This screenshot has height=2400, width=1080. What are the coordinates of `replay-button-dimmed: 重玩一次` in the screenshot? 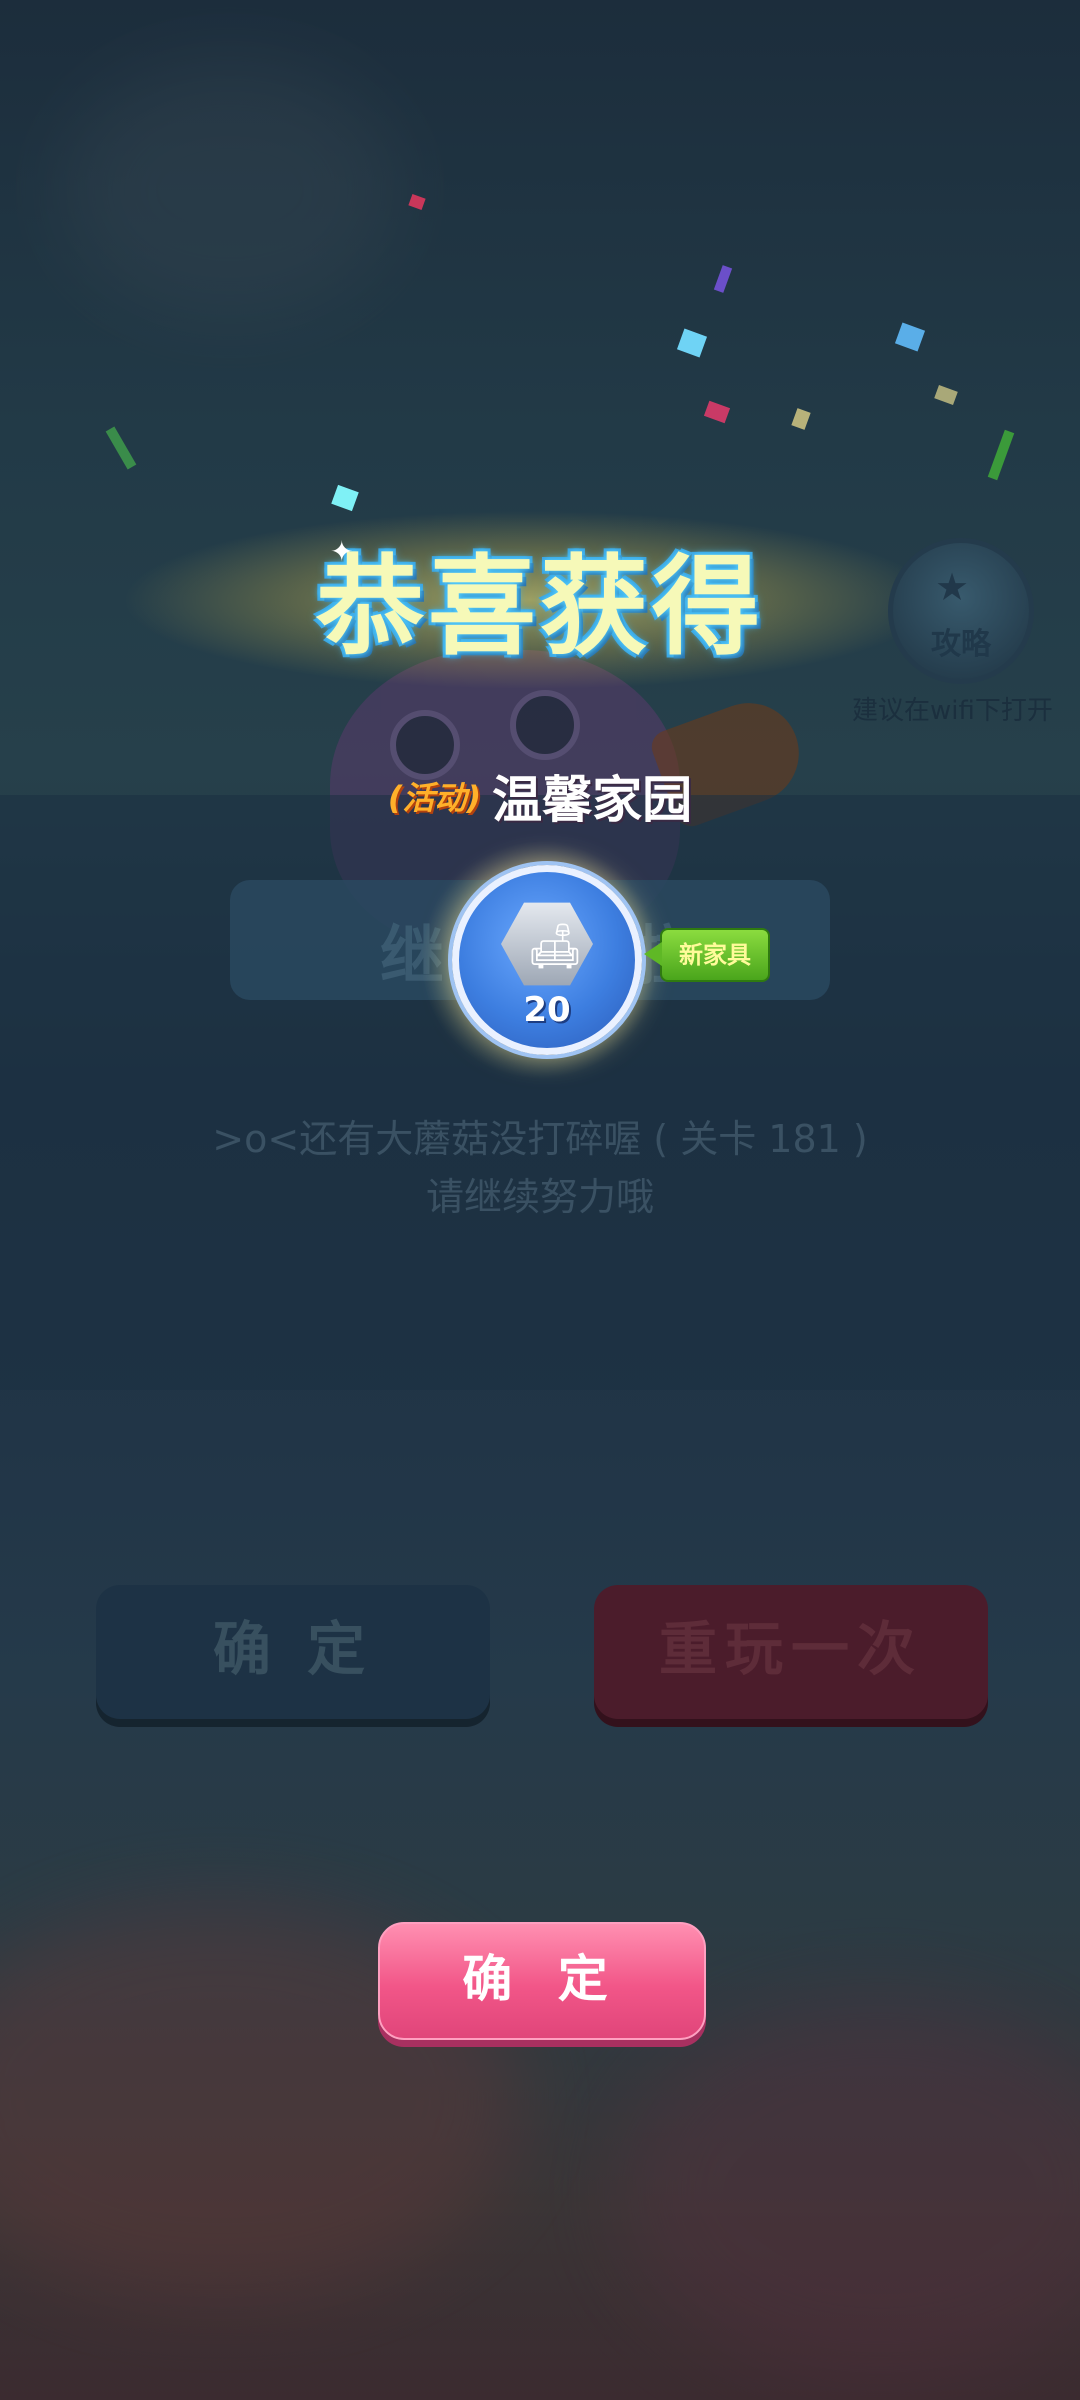 It's located at (791, 1652).